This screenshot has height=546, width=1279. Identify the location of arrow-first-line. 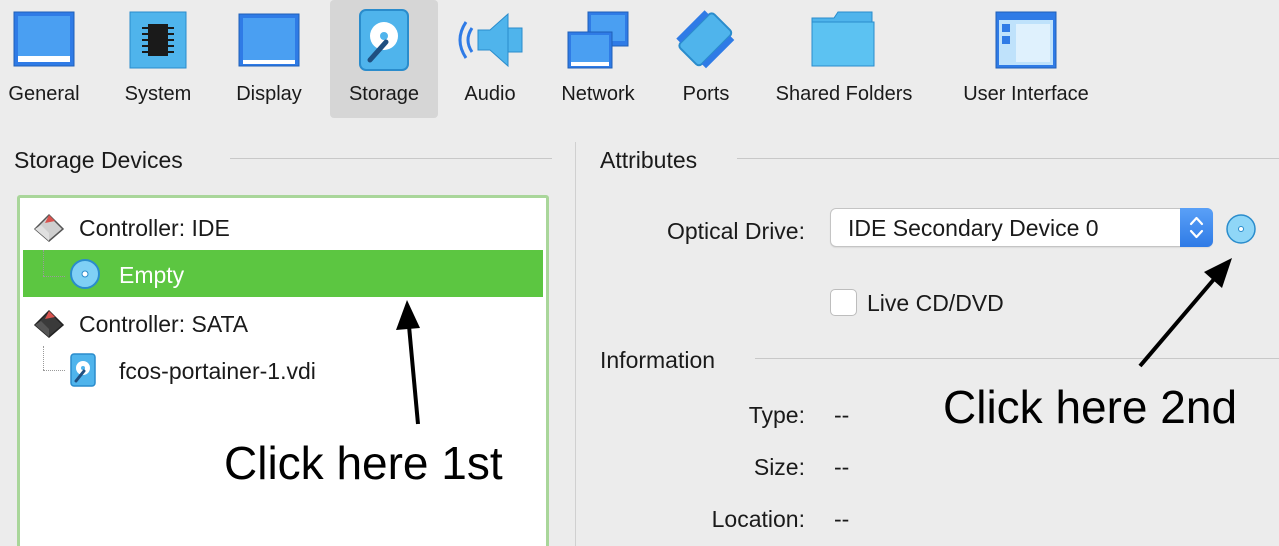
(413, 375).